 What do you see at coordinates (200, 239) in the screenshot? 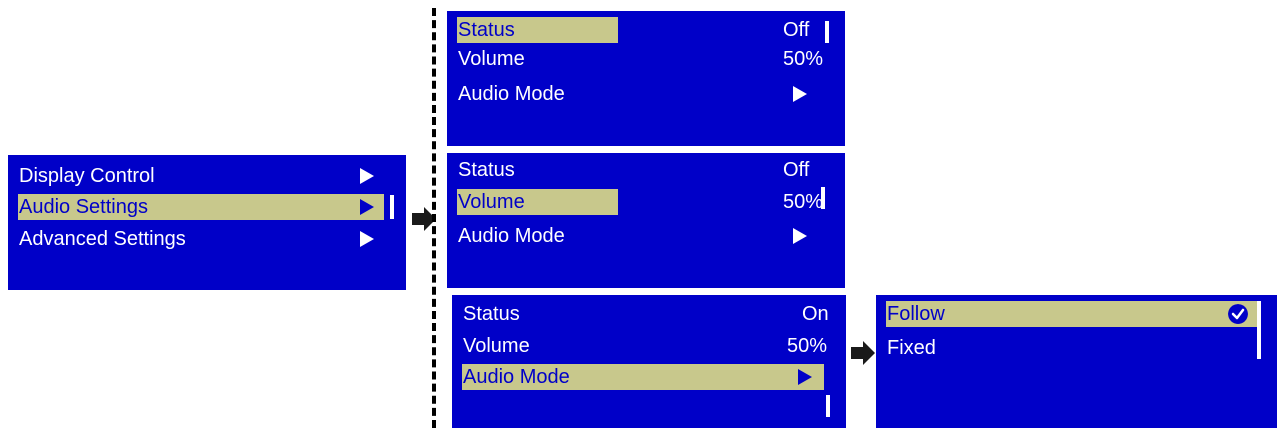
I see `menu-item-advanced-settings: Advanced Settings` at bounding box center [200, 239].